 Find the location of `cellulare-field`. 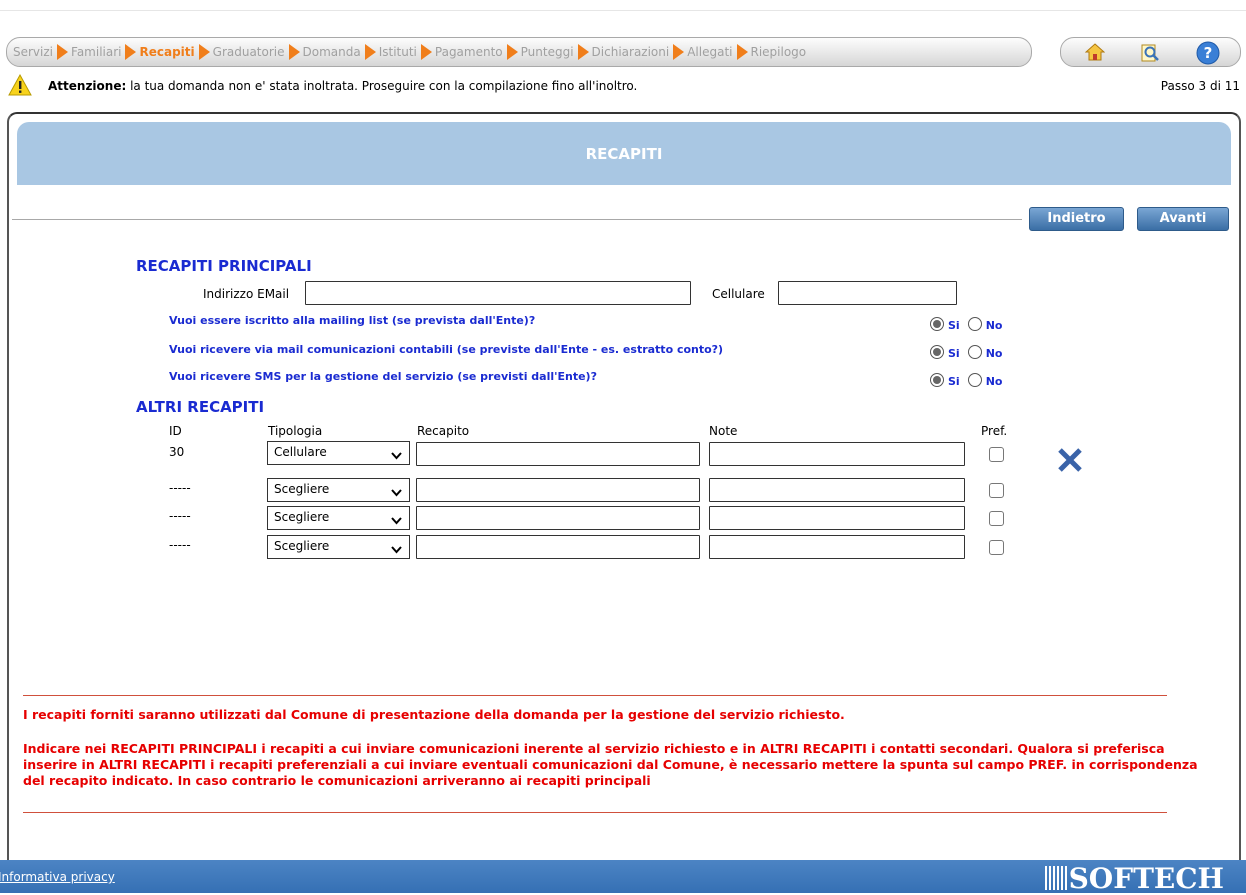

cellulare-field is located at coordinates (867, 293).